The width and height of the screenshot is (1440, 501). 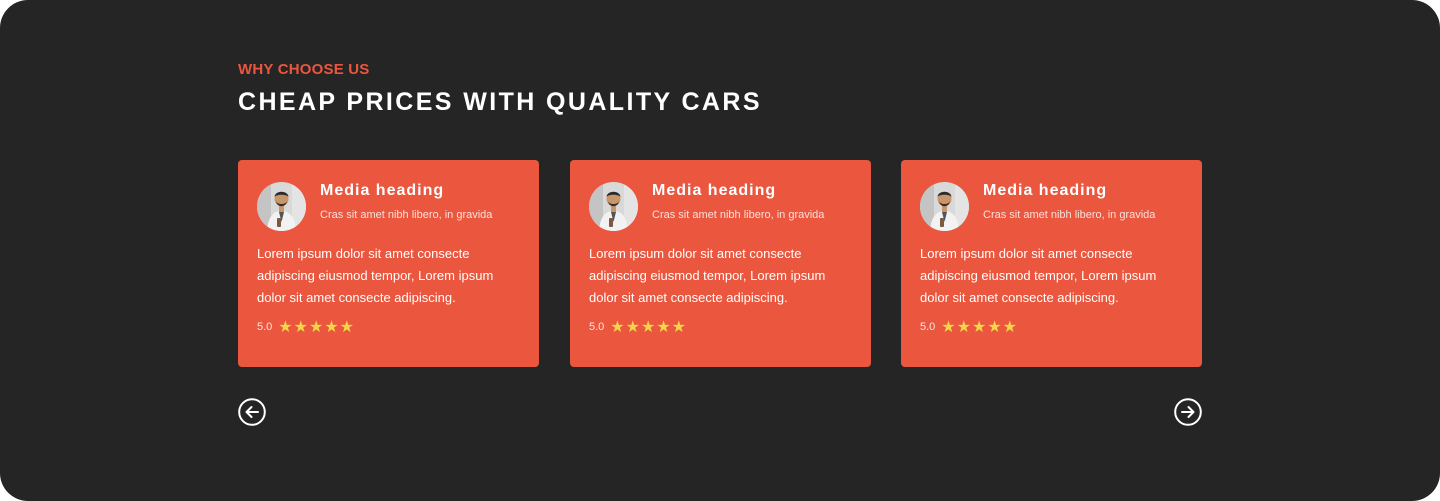 I want to click on arrow-right-circle-icon, so click(x=1188, y=412).